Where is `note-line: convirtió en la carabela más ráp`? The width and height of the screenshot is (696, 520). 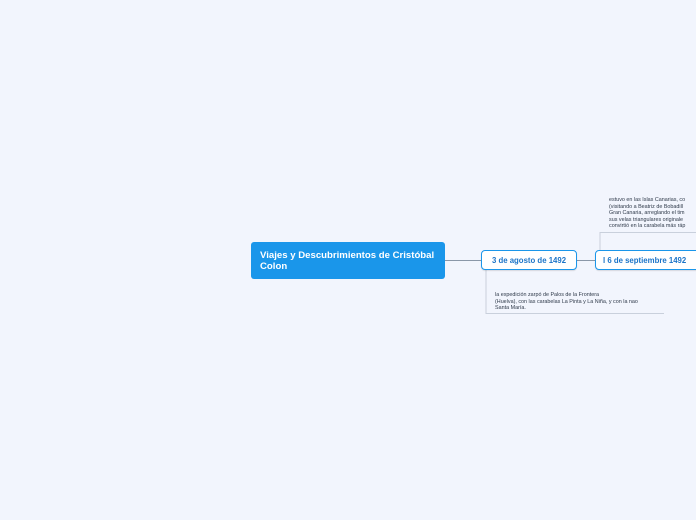
note-line: convirtió en la carabela más ráp is located at coordinates (647, 226).